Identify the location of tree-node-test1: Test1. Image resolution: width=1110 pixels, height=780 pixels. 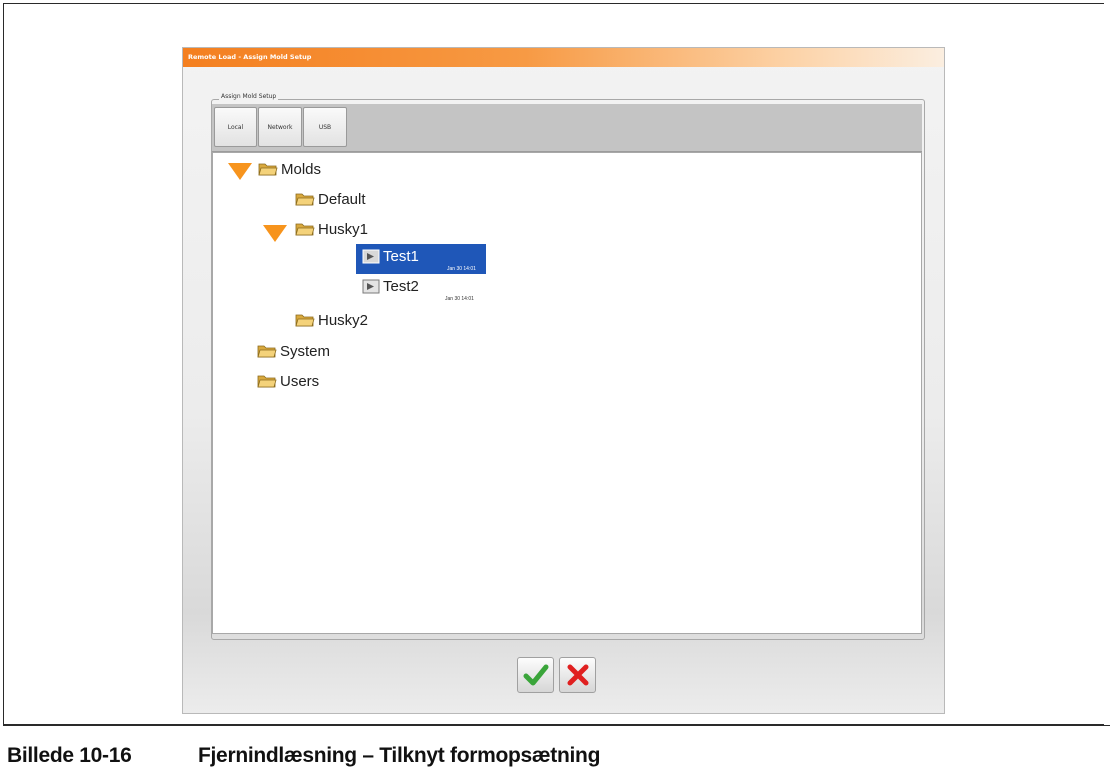
(390, 256).